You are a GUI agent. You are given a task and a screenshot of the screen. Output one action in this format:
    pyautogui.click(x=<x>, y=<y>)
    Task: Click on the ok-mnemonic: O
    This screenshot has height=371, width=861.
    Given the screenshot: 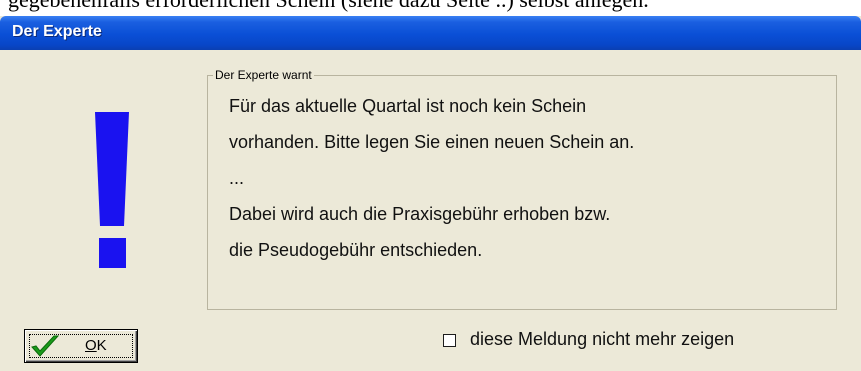 What is the action you would take?
    pyautogui.click(x=91, y=345)
    